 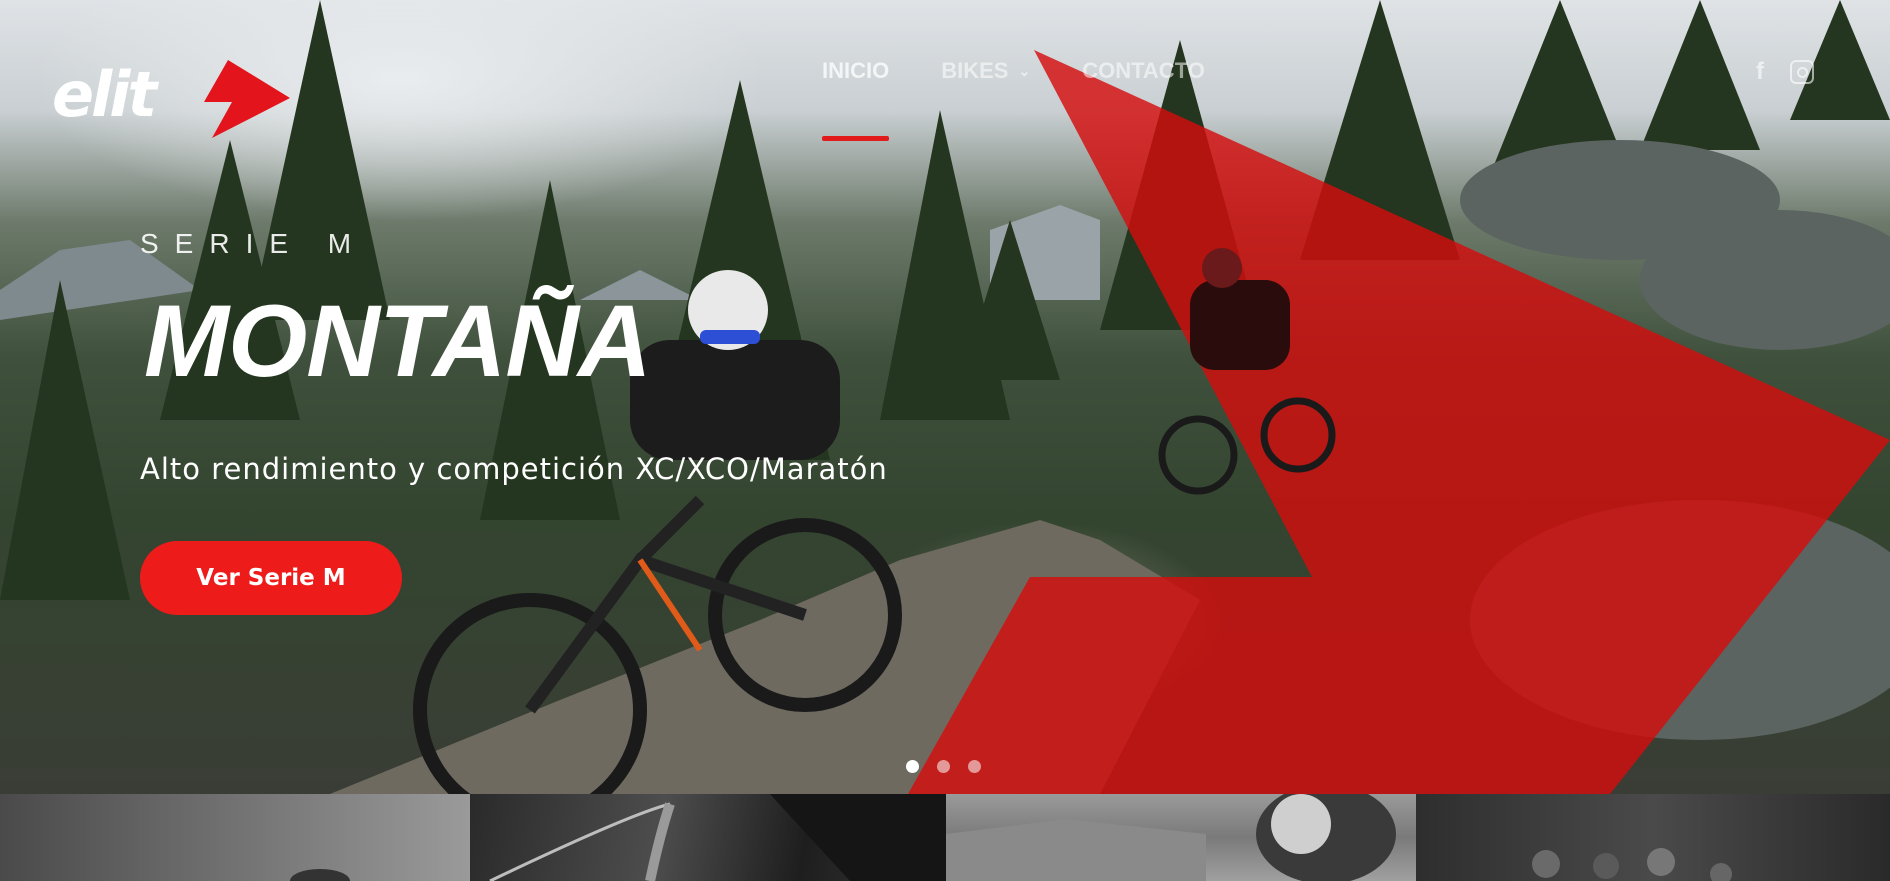 I want to click on logo-arrow-icon, so click(x=247, y=99).